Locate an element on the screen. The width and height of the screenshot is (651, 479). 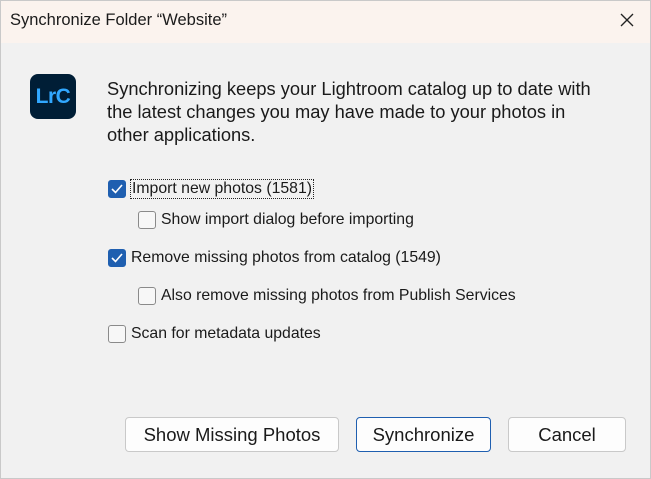
import-new-photos-checkbox is located at coordinates (117, 189).